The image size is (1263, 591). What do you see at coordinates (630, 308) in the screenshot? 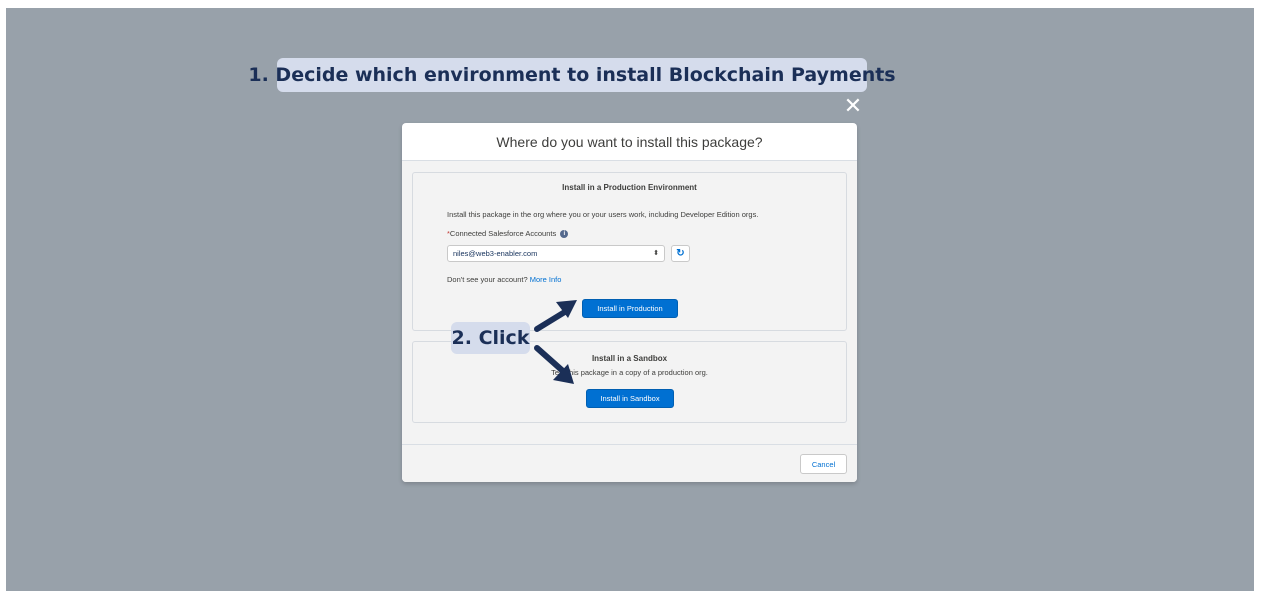
I see `install-in-production-button: Install in Production` at bounding box center [630, 308].